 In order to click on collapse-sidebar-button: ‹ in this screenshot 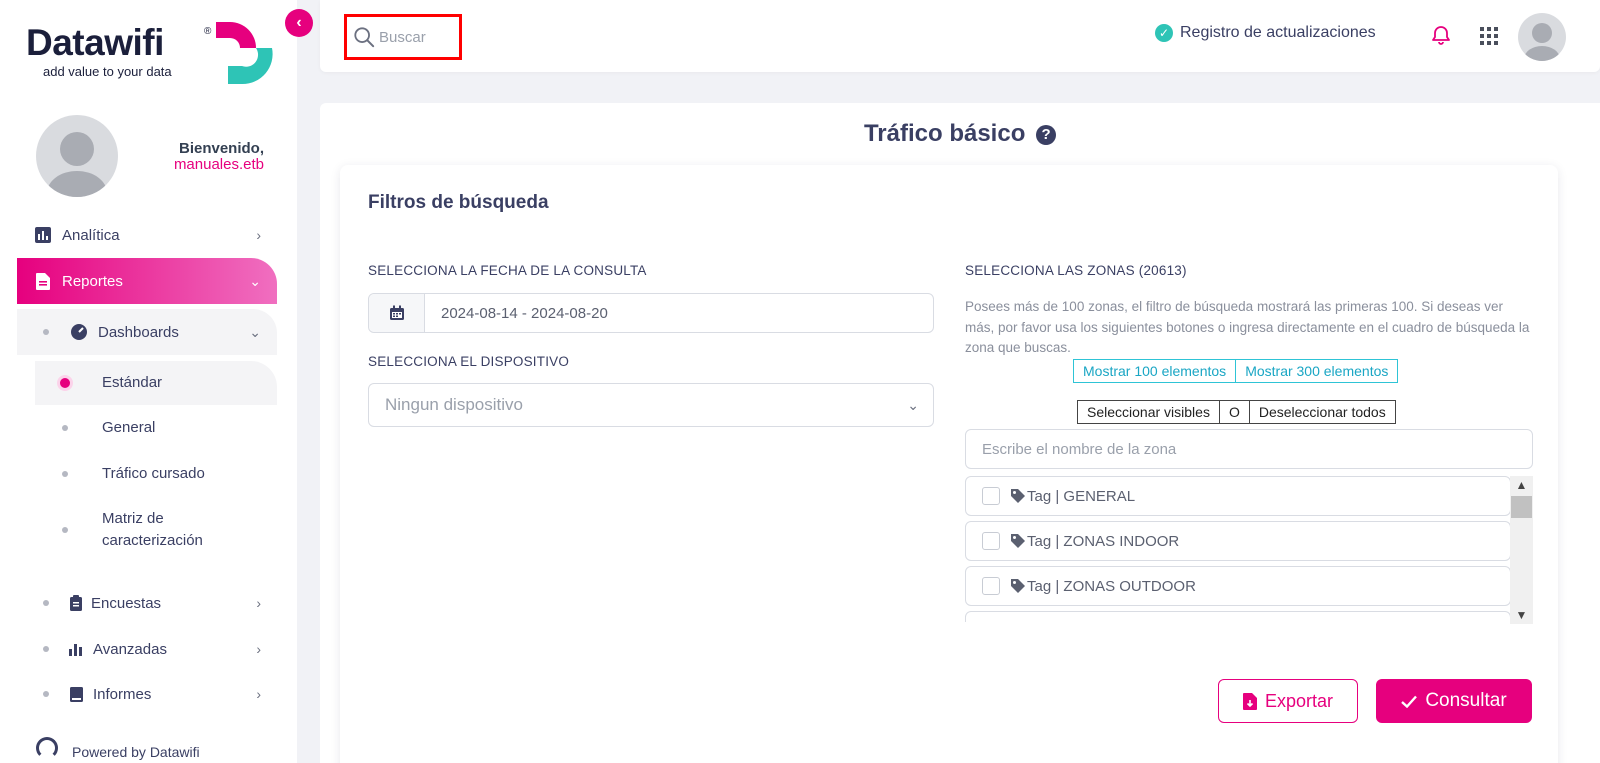, I will do `click(299, 23)`.